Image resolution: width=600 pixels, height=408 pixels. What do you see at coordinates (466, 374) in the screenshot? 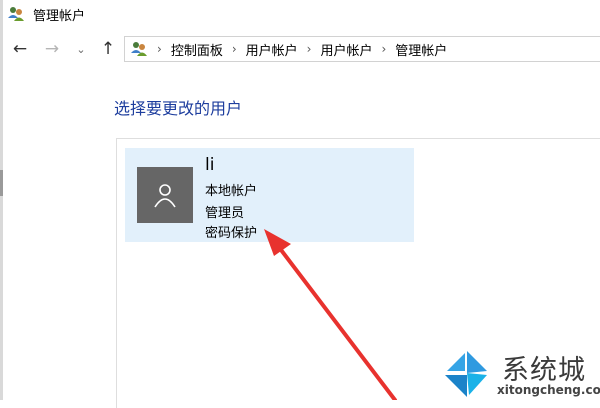
I see `watermark-logo-icon` at bounding box center [466, 374].